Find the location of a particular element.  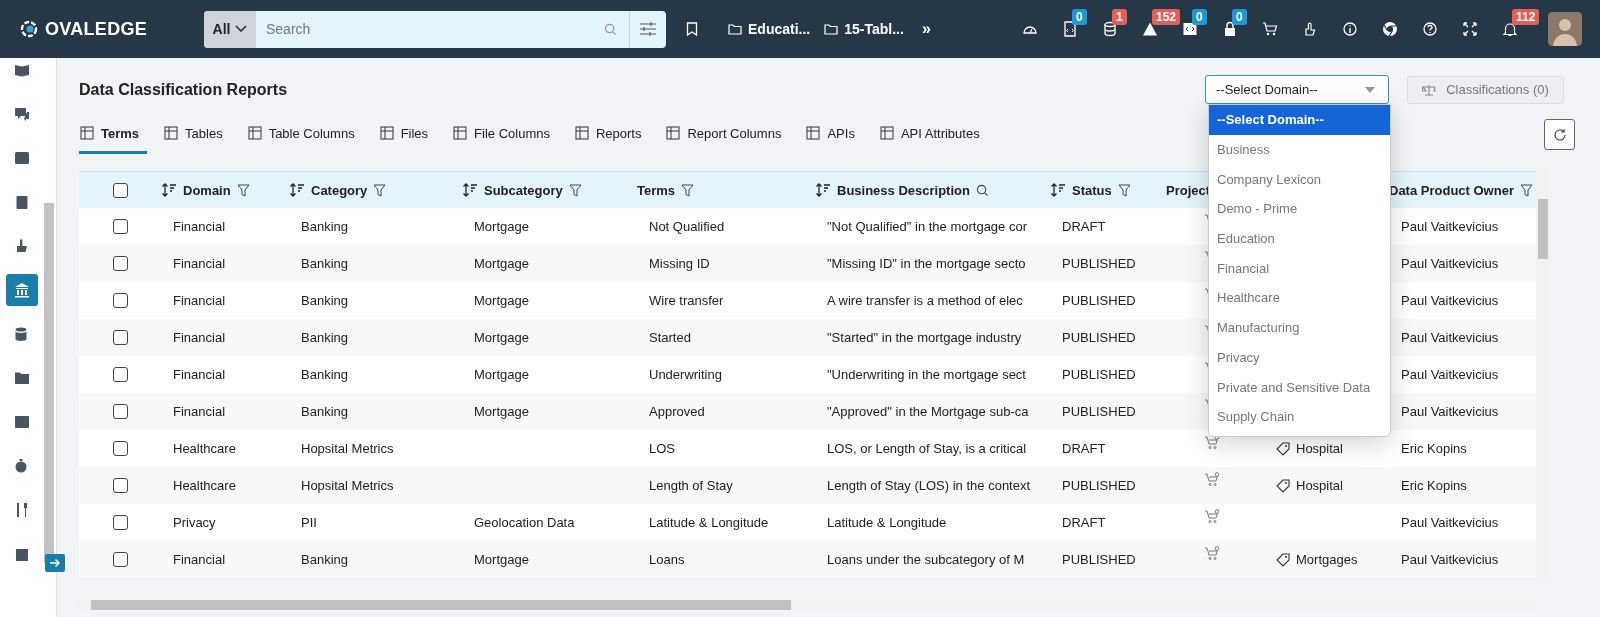

description-cell: Length of Stay (LOS) in the context is located at coordinates (929, 485).